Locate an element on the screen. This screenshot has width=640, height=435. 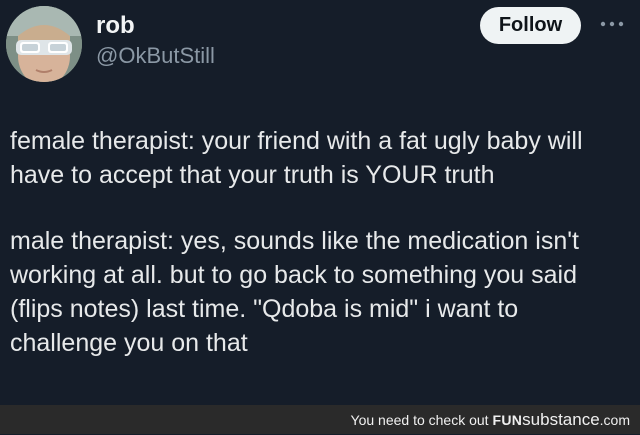
ellipsis-icon is located at coordinates (612, 24).